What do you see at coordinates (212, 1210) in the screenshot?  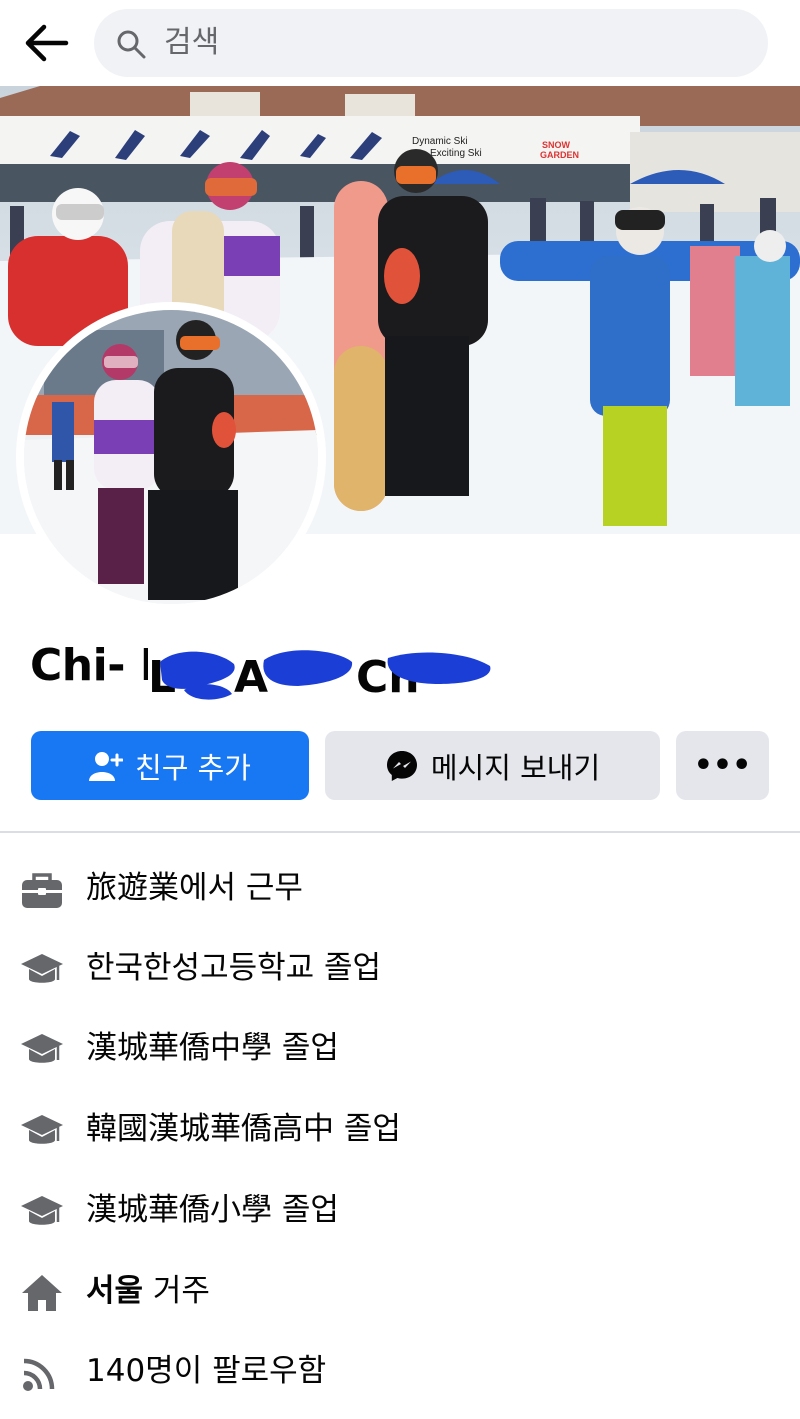 I see `intro-text: 漢城華僑小學 졸업` at bounding box center [212, 1210].